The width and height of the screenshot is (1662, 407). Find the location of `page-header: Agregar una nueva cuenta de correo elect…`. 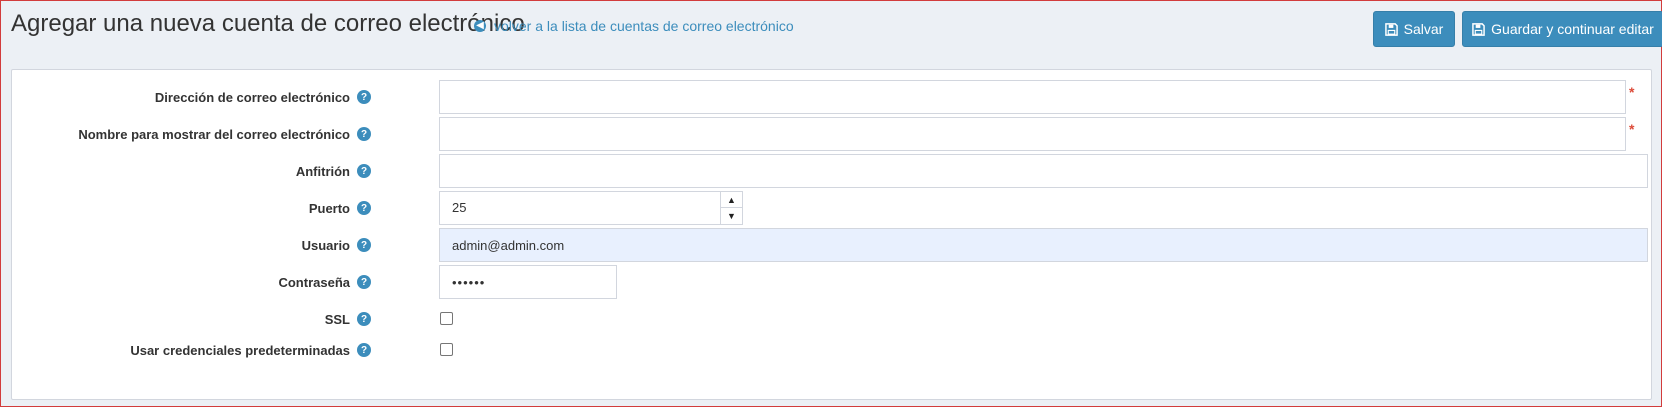

page-header: Agregar una nueva cuenta de correo elect… is located at coordinates (836, 28).